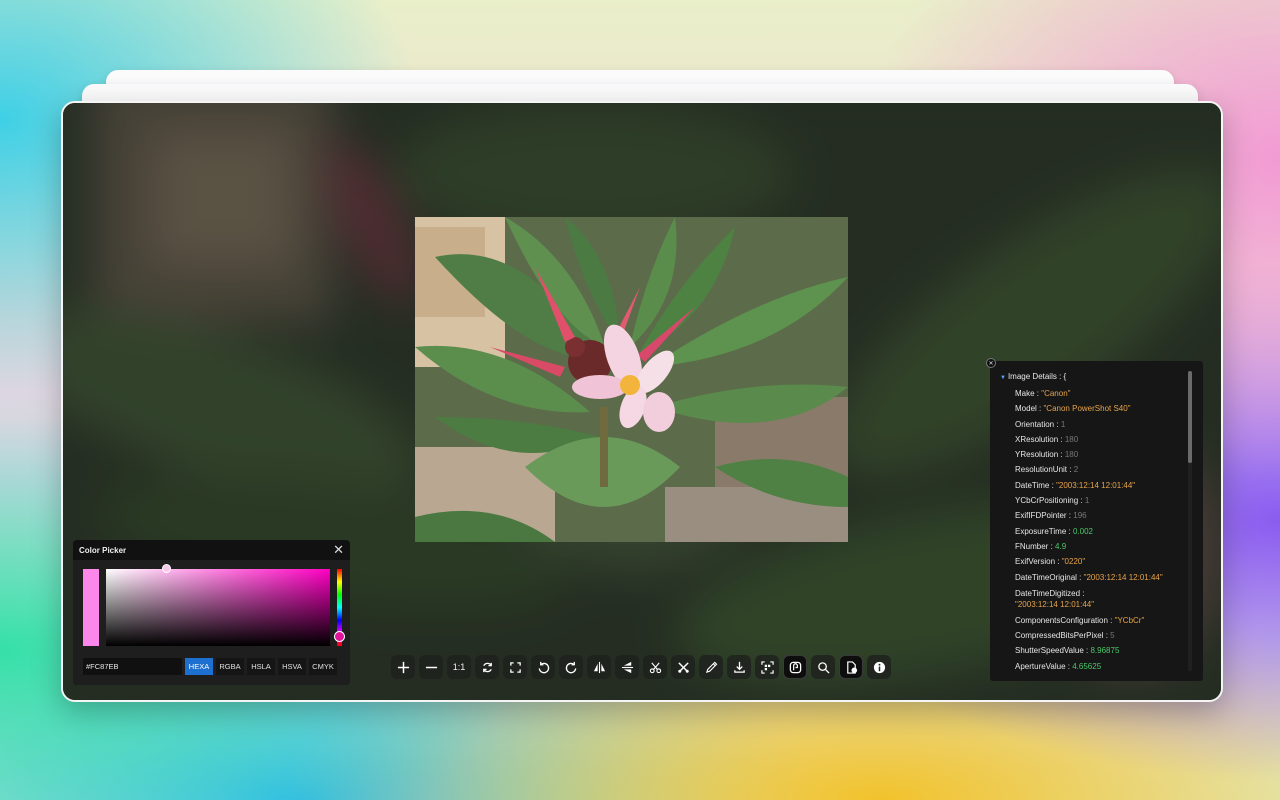  I want to click on detail-row: ExposureTime : 0.002, so click(1097, 531).